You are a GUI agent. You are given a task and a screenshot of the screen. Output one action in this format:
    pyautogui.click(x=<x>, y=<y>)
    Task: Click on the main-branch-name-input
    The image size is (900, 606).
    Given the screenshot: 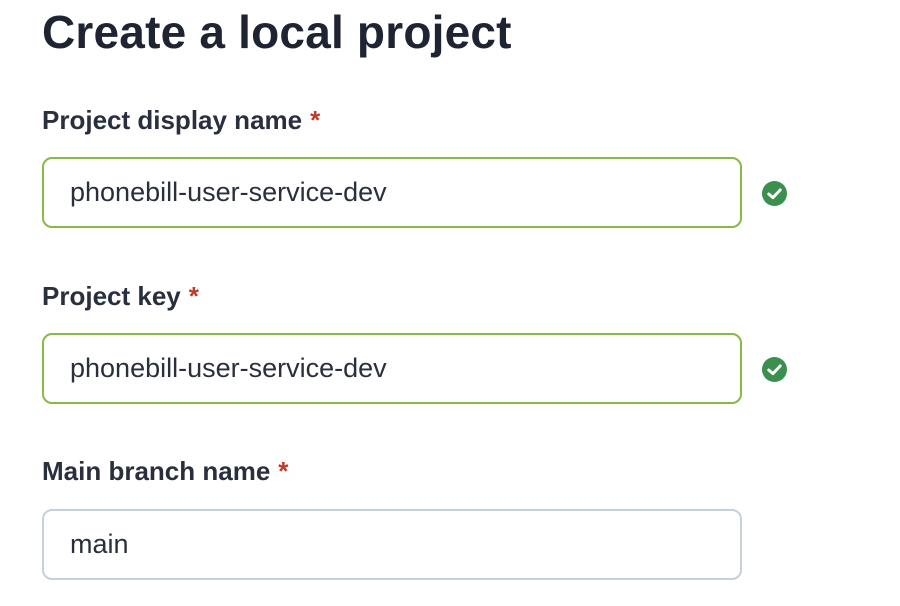 What is the action you would take?
    pyautogui.click(x=390, y=544)
    